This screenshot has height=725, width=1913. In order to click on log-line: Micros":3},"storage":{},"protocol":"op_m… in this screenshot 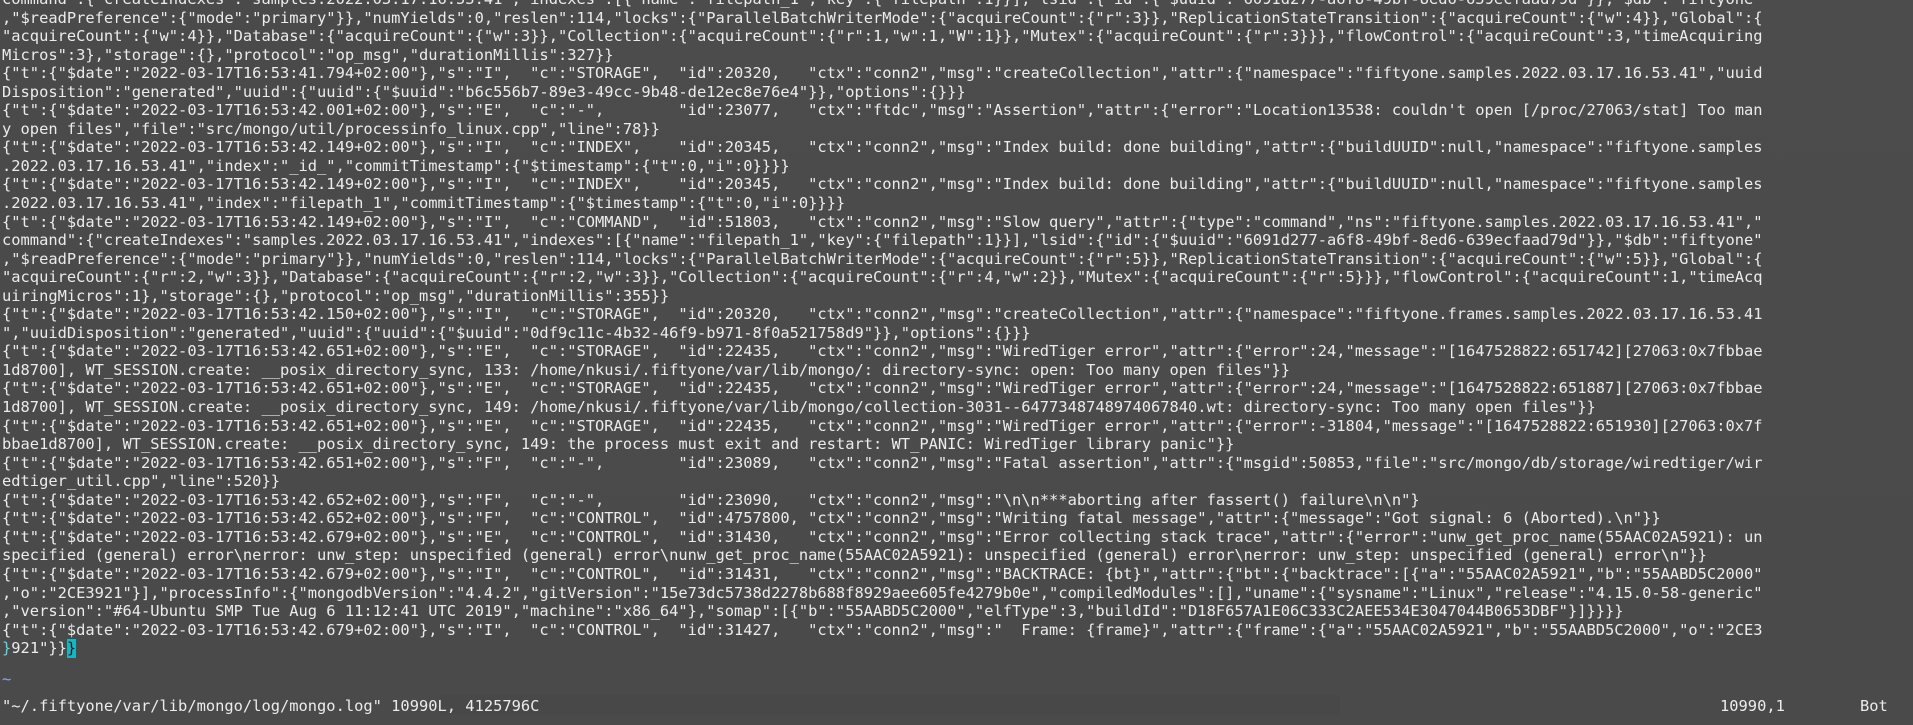, I will do `click(308, 54)`.